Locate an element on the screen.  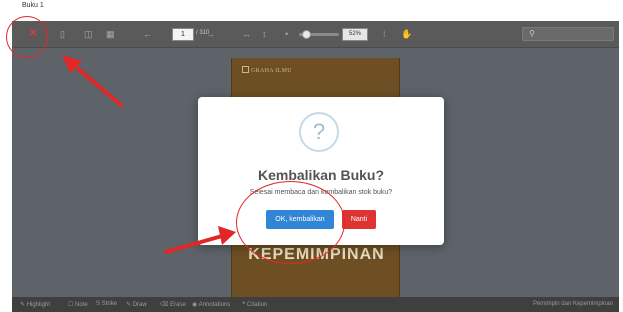
single-page-icon: ▯ is located at coordinates (62, 34).